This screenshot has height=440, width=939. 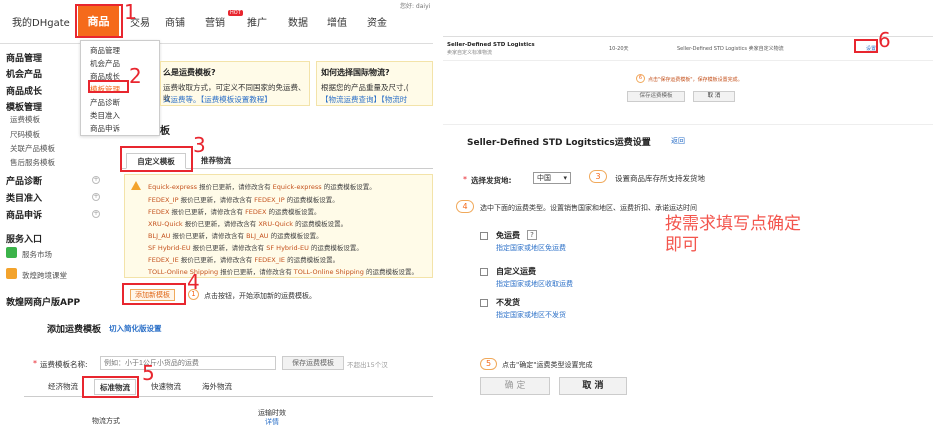 I want to click on nav-promotion: 推广, so click(x=257, y=21).